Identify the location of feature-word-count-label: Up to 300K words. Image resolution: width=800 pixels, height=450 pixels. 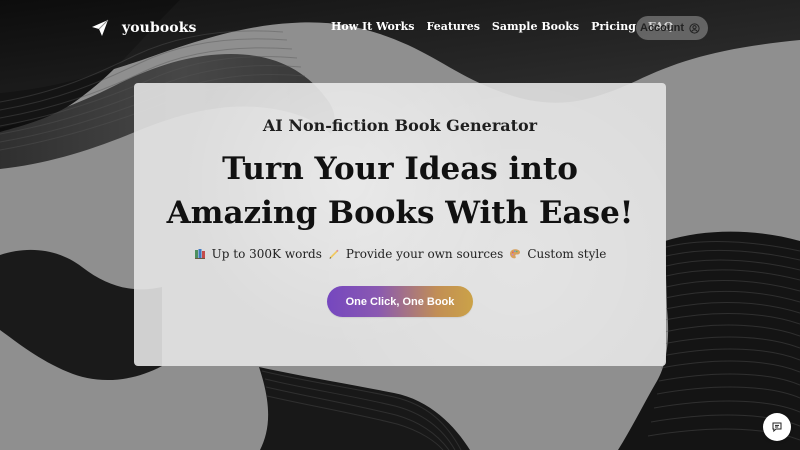
(266, 254).